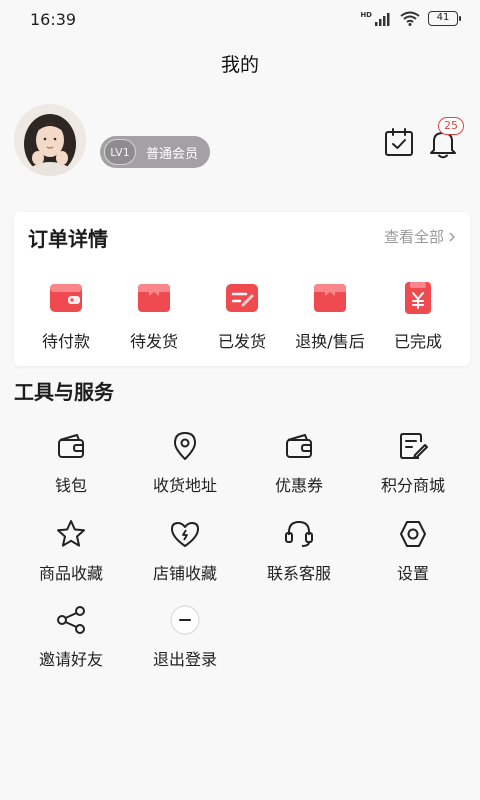  What do you see at coordinates (154, 298) in the screenshot?
I see `box-icon` at bounding box center [154, 298].